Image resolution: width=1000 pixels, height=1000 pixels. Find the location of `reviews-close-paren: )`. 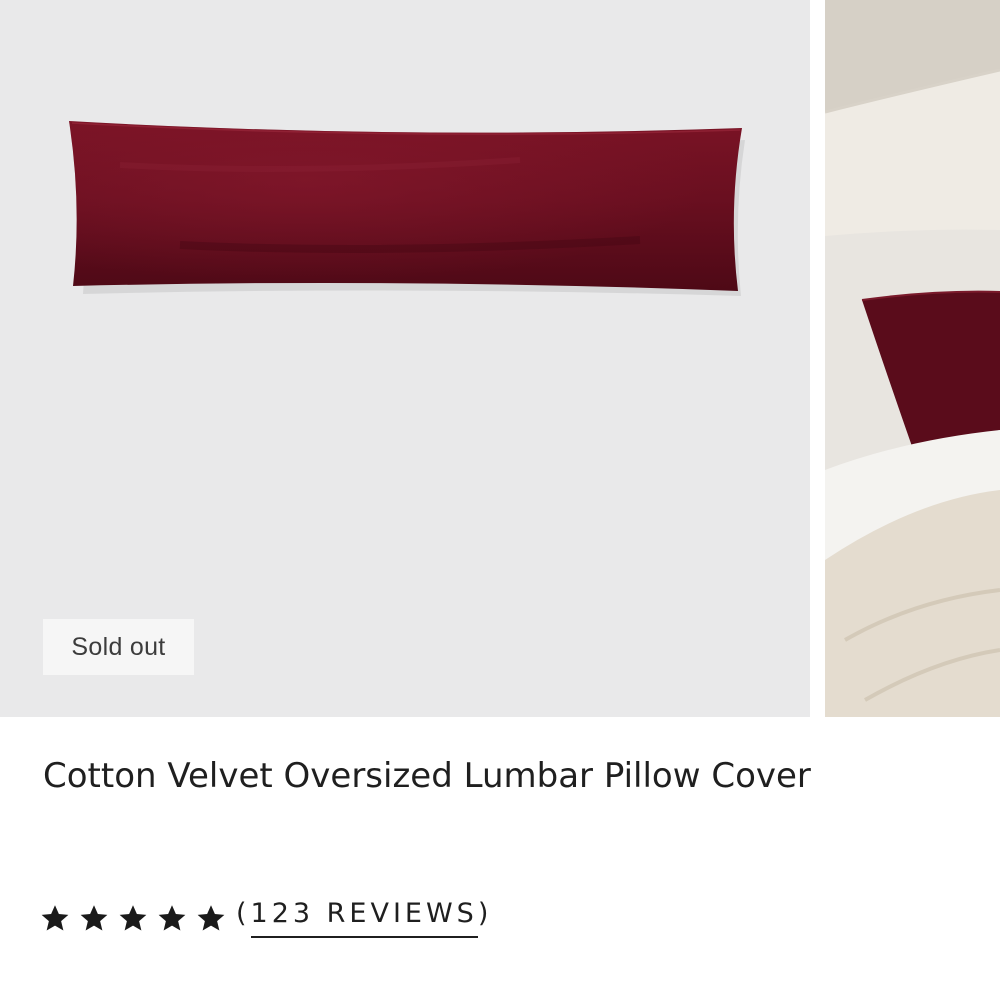

reviews-close-paren: ) is located at coordinates (485, 913).